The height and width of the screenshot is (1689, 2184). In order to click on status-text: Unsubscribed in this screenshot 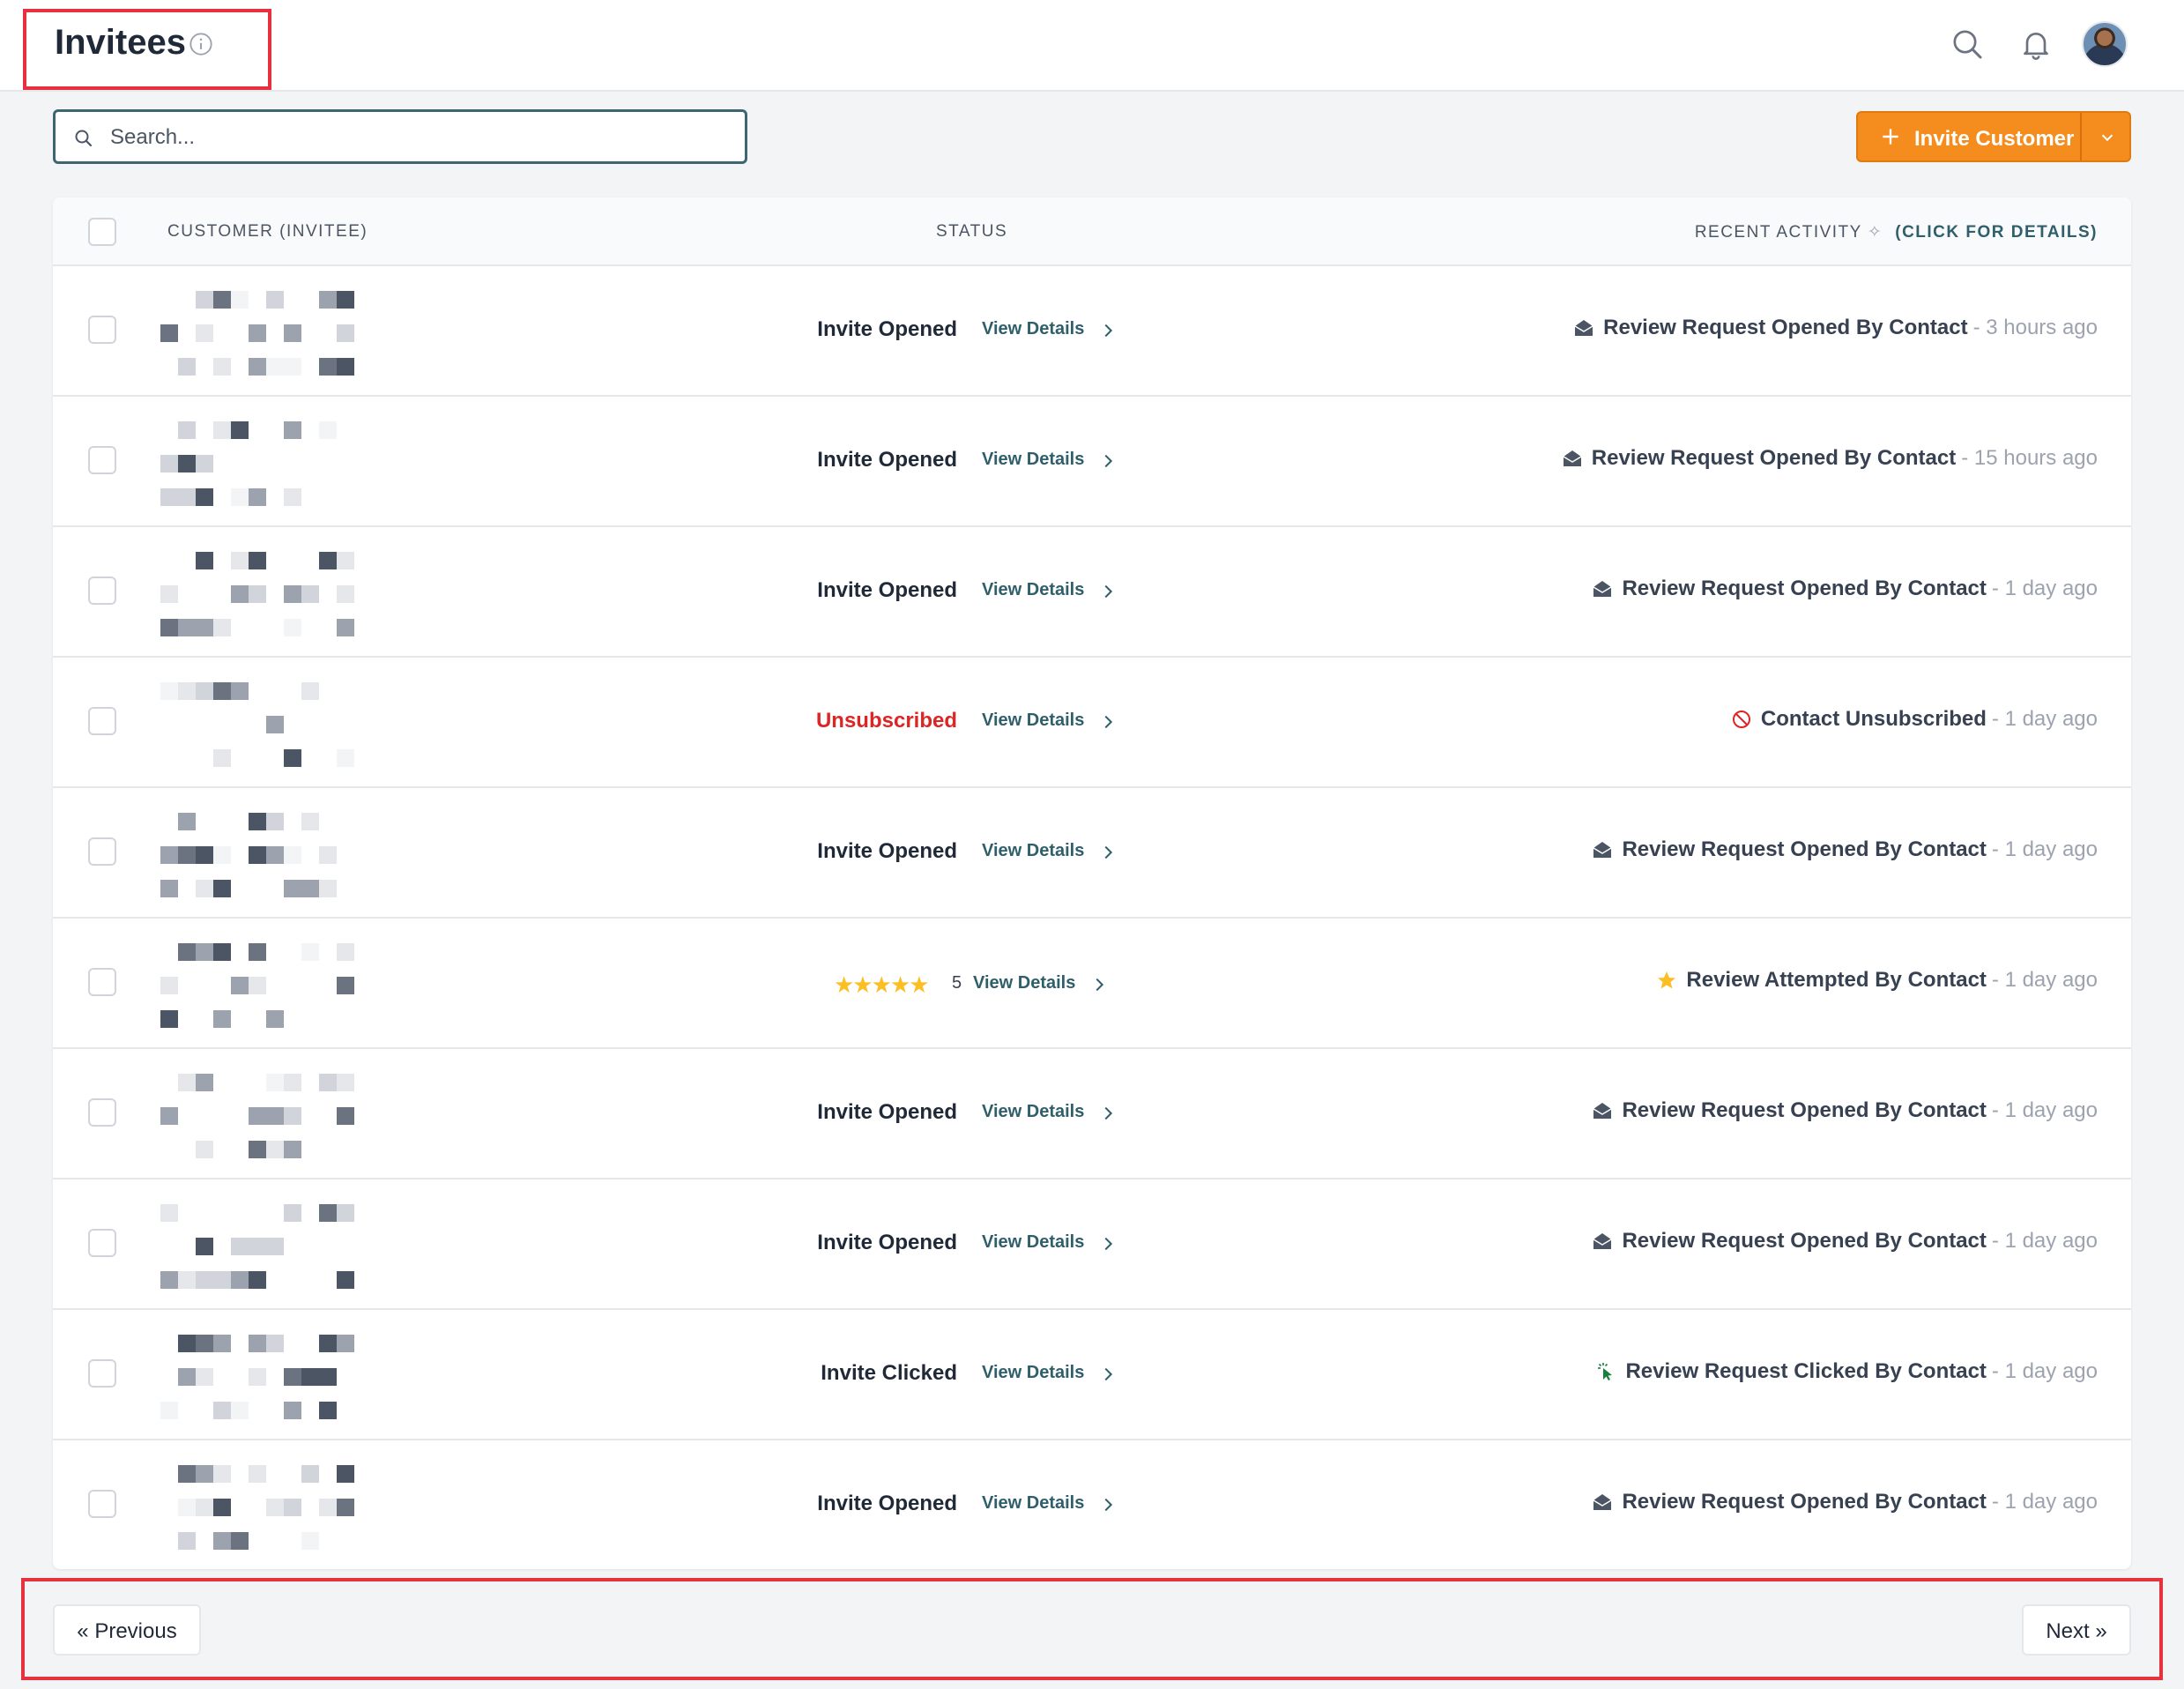, I will do `click(886, 721)`.